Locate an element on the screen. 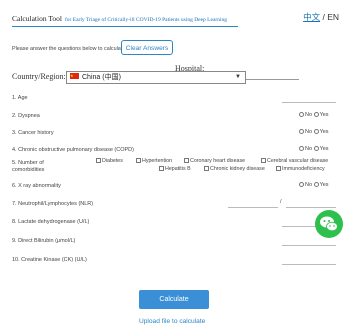 The image size is (349, 333). title-text: Calculation Tool is located at coordinates (37, 18).